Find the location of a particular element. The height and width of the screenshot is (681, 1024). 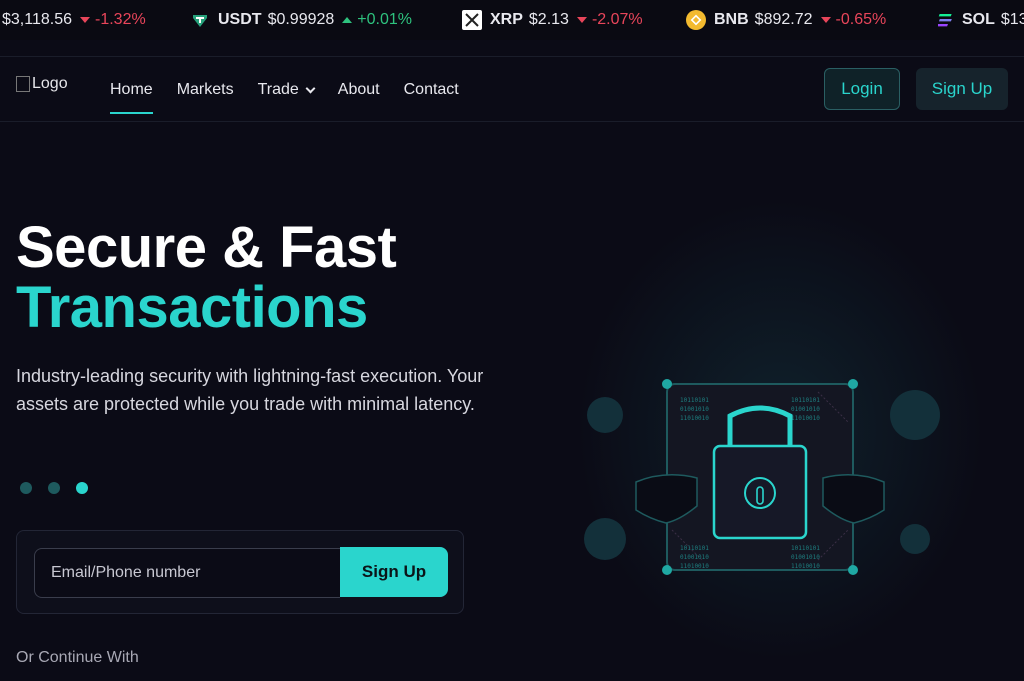

binary-bl-1: 01001010 is located at coordinates (694, 557).